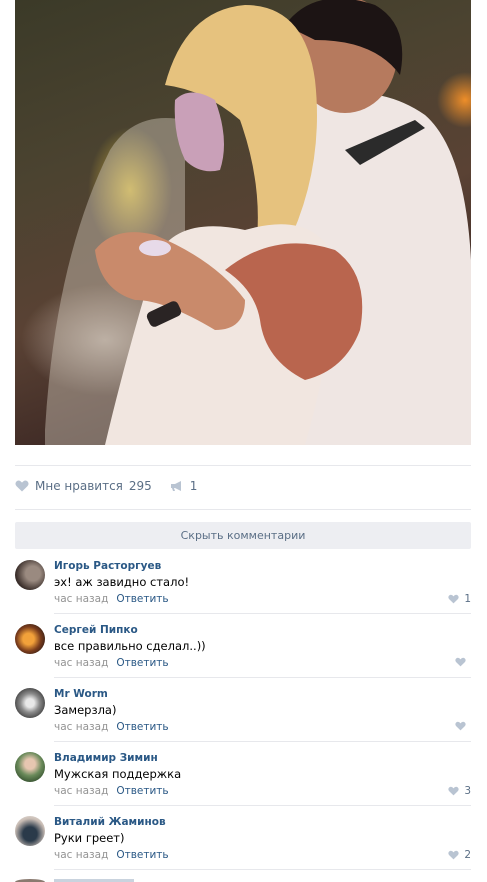 Image resolution: width=487 pixels, height=882 pixels. I want to click on comment-author: Виталий Жаминов, so click(110, 822).